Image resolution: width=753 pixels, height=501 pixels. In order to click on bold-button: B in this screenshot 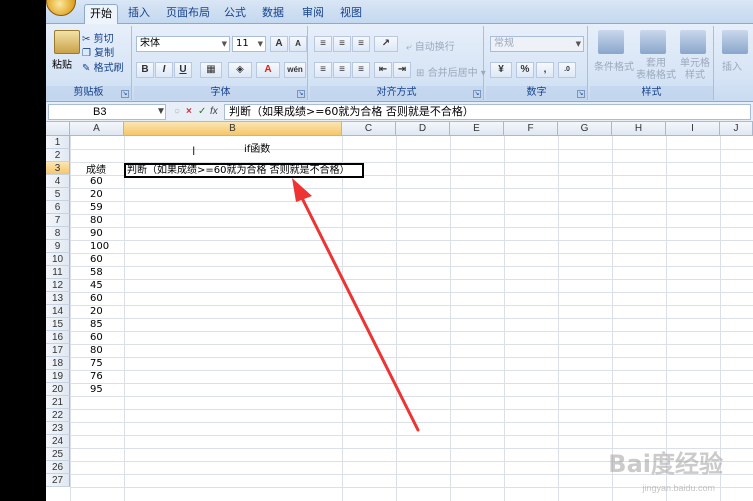, I will do `click(145, 70)`.